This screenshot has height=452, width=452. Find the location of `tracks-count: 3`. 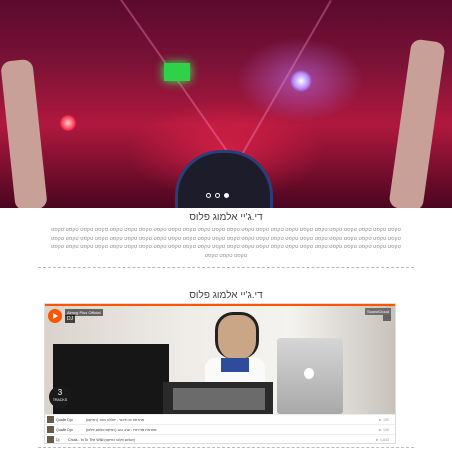

tracks-count: 3 is located at coordinates (60, 392).